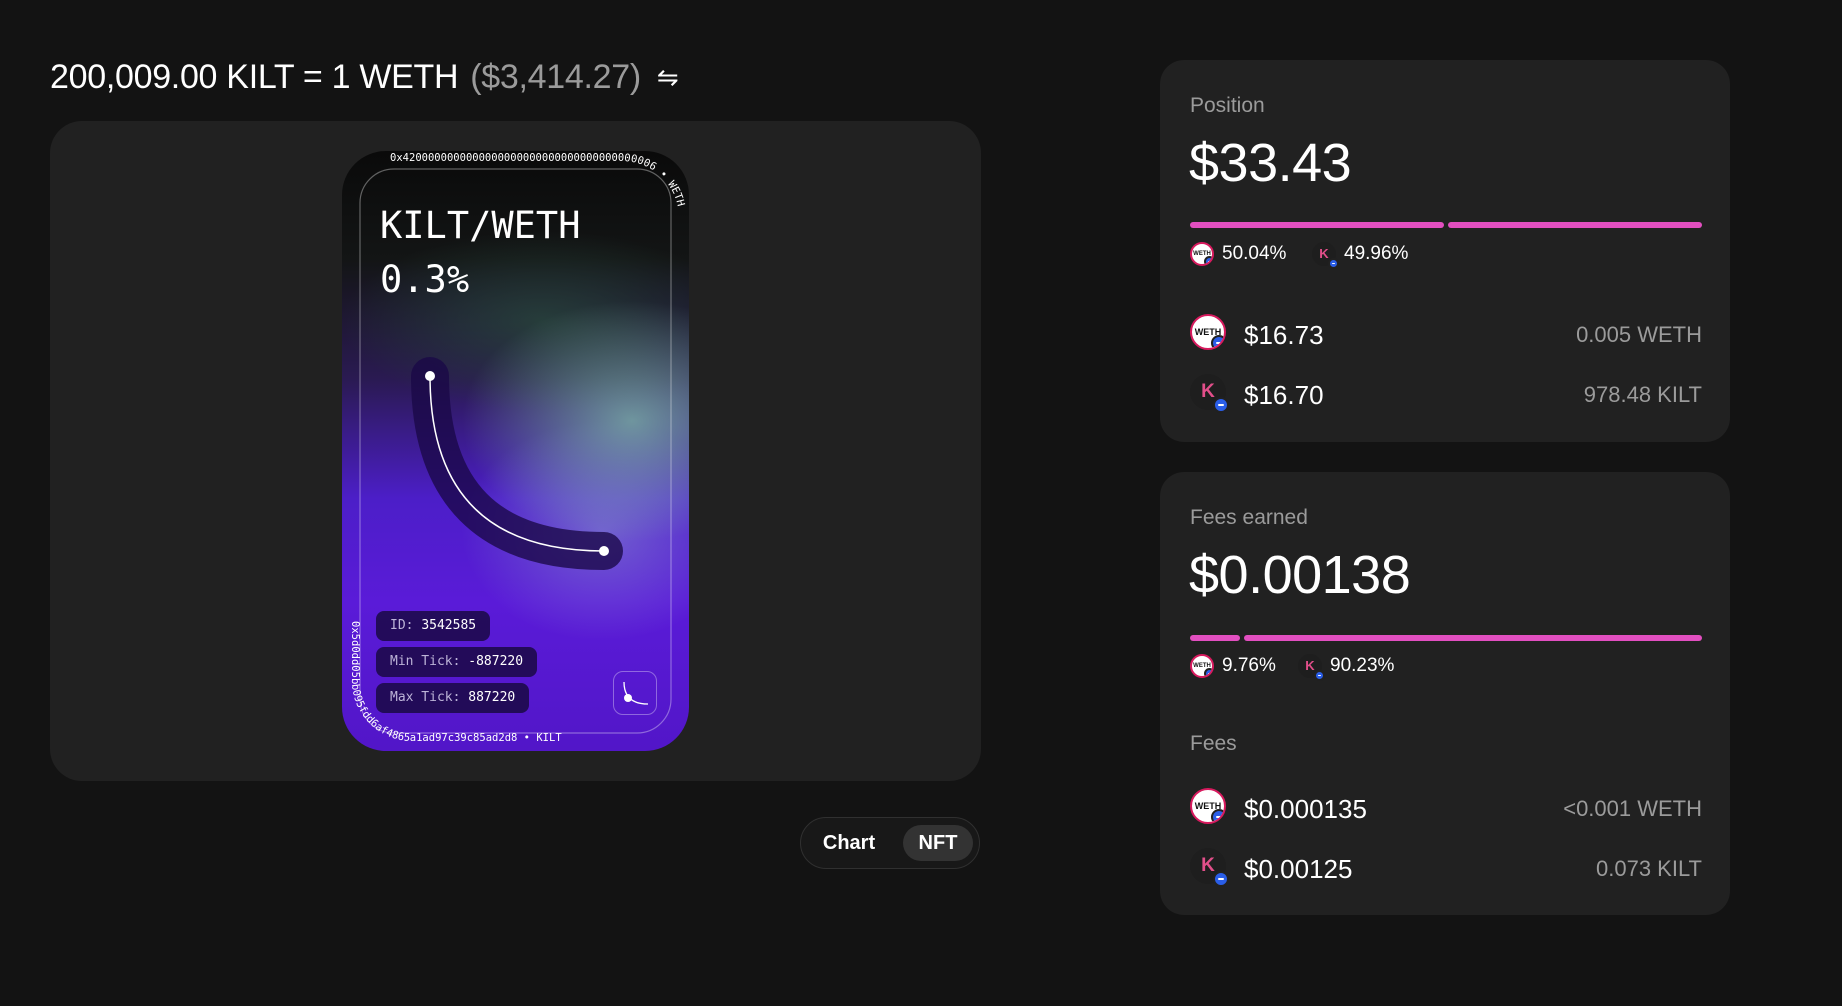 Image resolution: width=1842 pixels, height=1006 pixels. I want to click on nft-min-tick-label: Min Tick:, so click(425, 661).